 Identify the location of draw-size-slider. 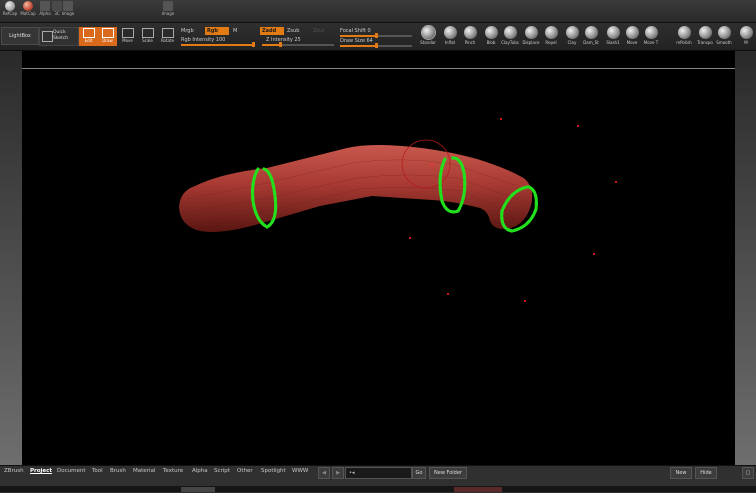
(376, 45).